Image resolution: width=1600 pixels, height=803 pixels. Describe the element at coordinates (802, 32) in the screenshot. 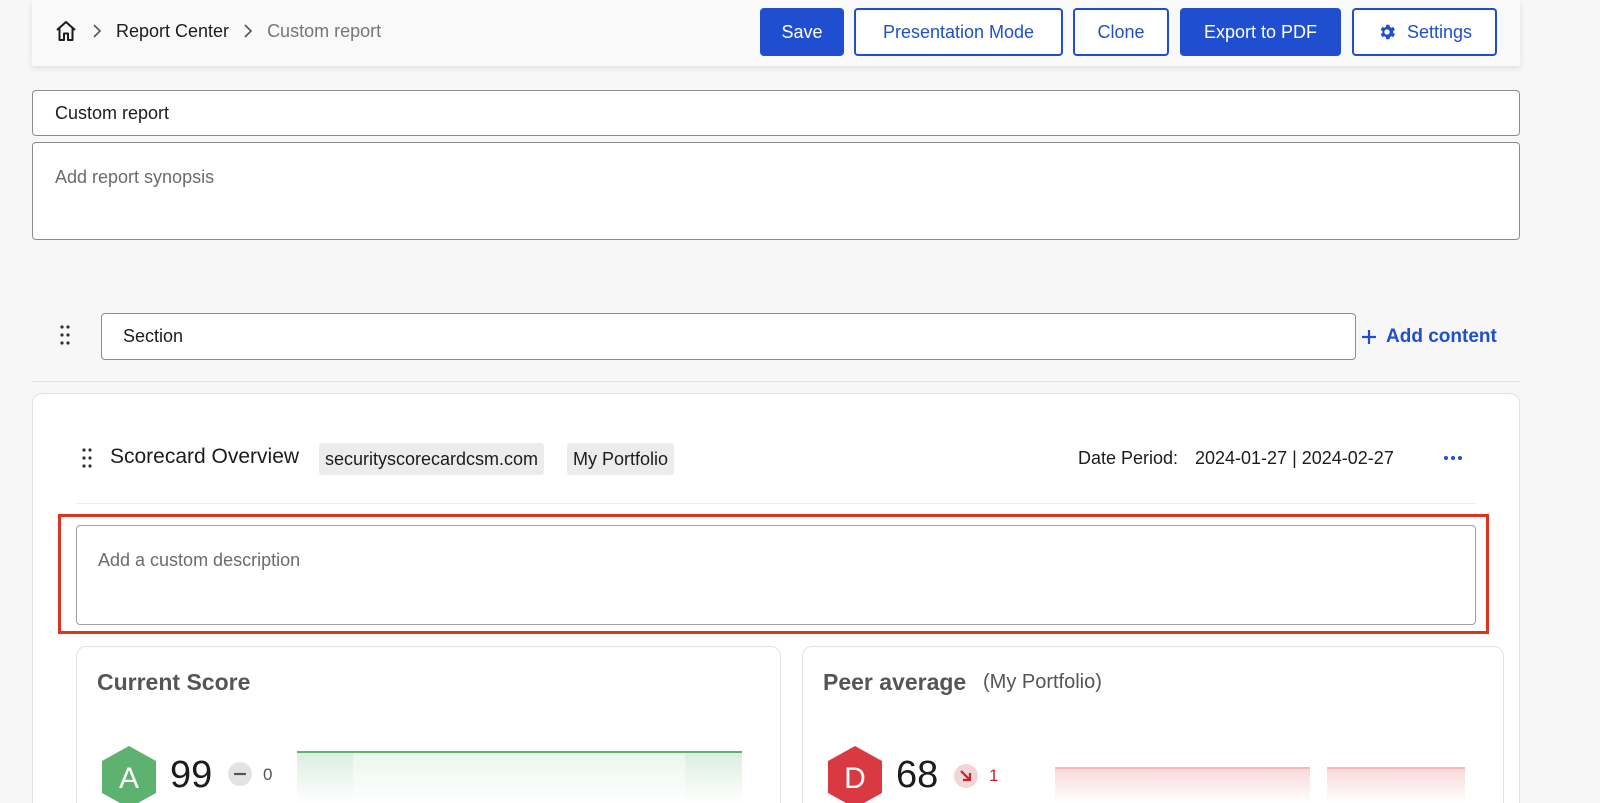

I see `save-button: Save` at that location.